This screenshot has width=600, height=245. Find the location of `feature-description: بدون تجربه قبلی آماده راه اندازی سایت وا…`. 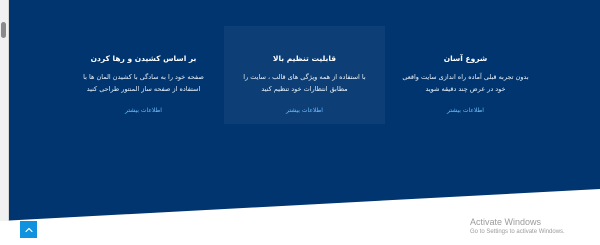

feature-description: بدون تجربه قبلی آماده راه اندازی سایت وا… is located at coordinates (465, 83).